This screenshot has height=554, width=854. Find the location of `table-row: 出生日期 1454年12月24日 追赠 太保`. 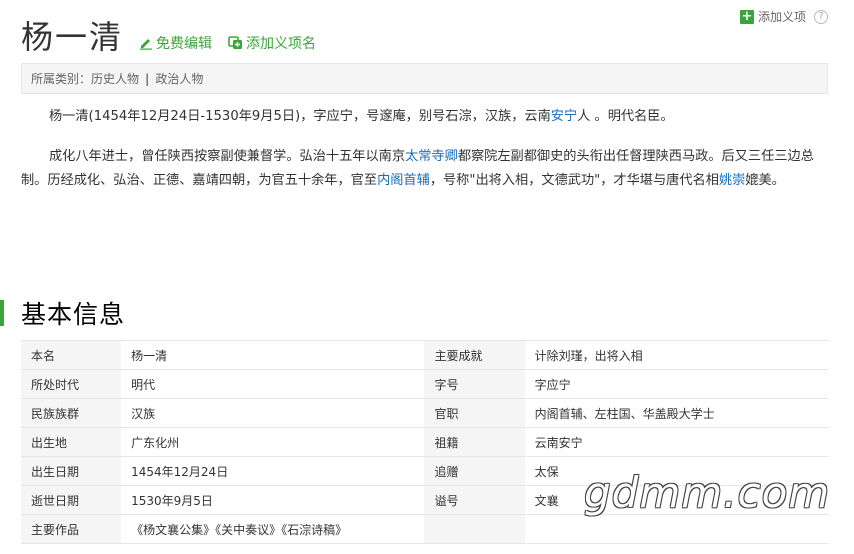

table-row: 出生日期 1454年12月24日 追赠 太保 is located at coordinates (424, 471).